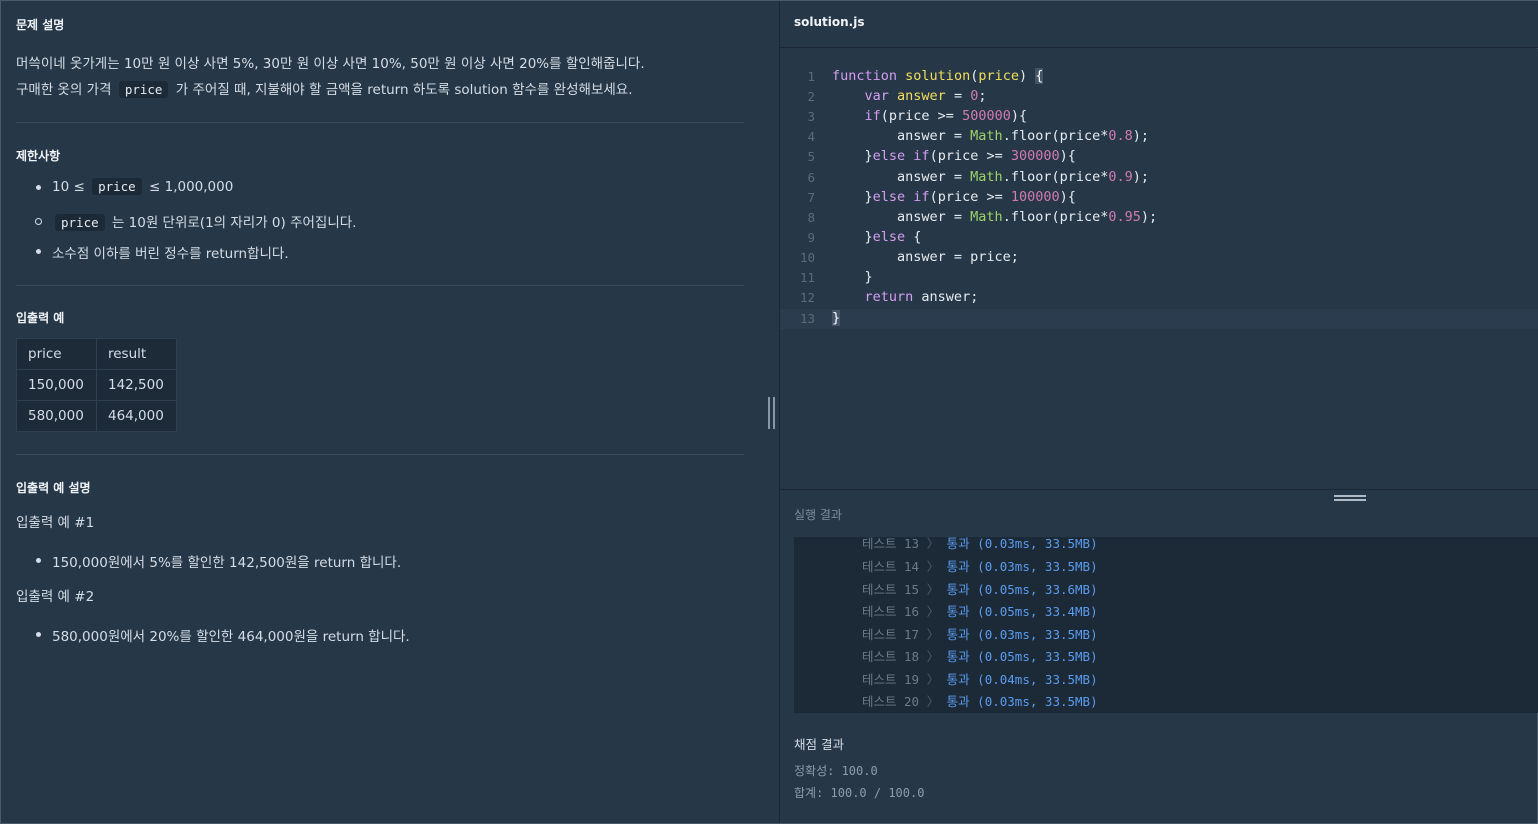 Image resolution: width=1538 pixels, height=824 pixels. I want to click on result-line: 테스트 20 〉 통과 (0.03ms, 33.5MB), so click(980, 701).